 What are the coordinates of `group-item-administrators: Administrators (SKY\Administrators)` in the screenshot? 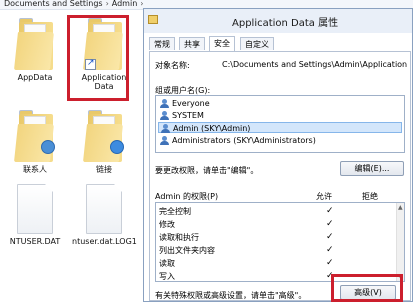 It's located at (280, 140).